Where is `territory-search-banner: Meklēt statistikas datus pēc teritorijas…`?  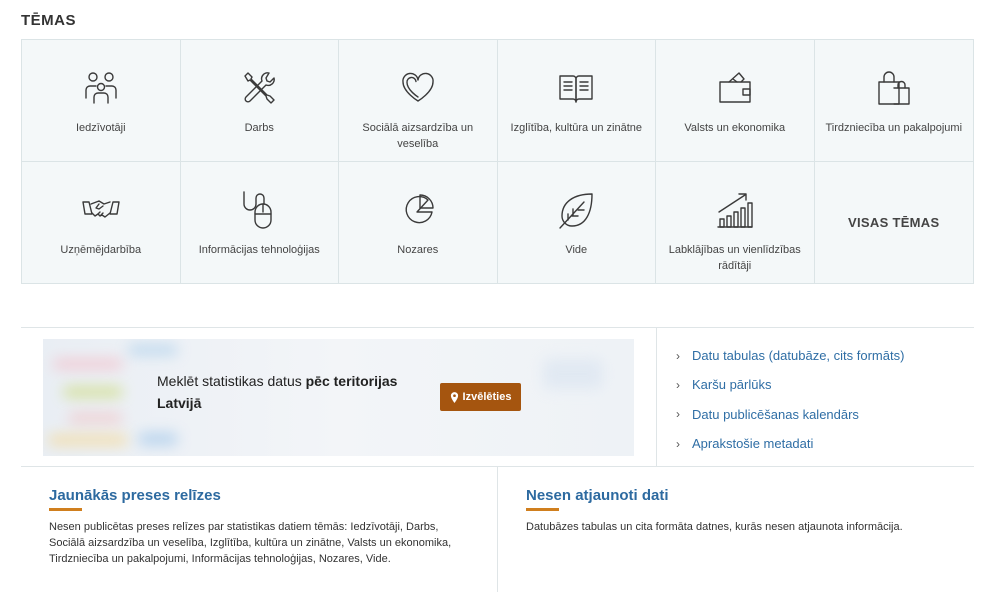
territory-search-banner: Meklēt statistikas datus pēc teritorijas… is located at coordinates (338, 397).